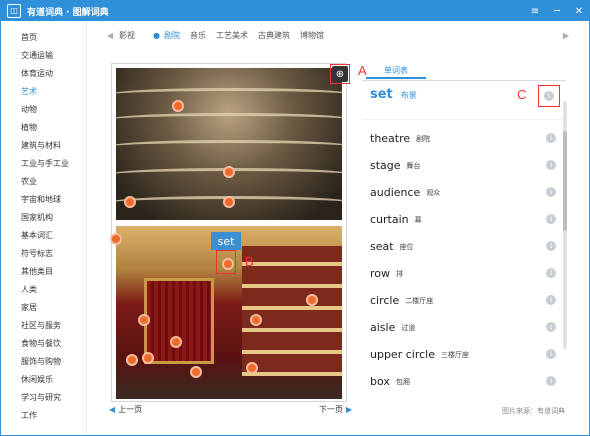 The width and height of the screenshot is (590, 436). I want to click on theatre-boxes, so click(292, 311).